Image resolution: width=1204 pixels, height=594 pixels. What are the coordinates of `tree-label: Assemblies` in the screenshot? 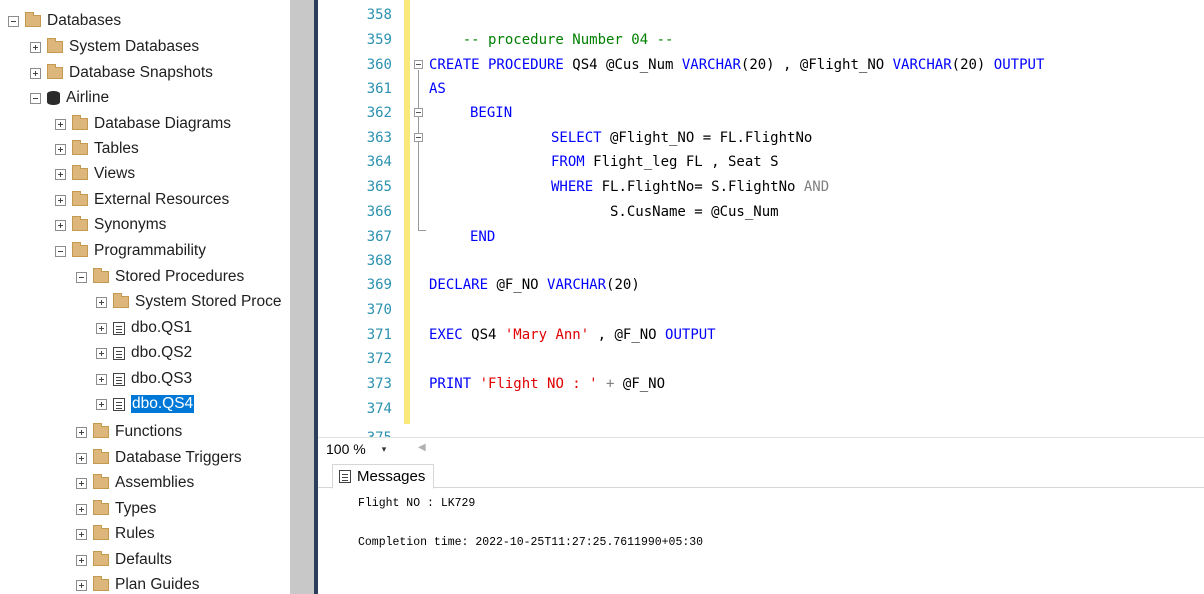 It's located at (155, 482).